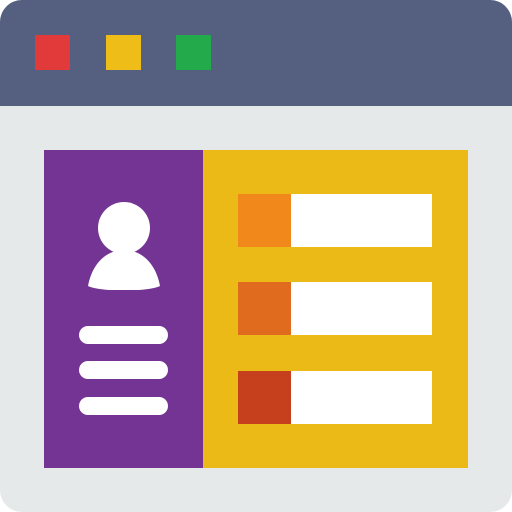 Image resolution: width=512 pixels, height=512 pixels. I want to click on close-window-button, so click(52, 52).